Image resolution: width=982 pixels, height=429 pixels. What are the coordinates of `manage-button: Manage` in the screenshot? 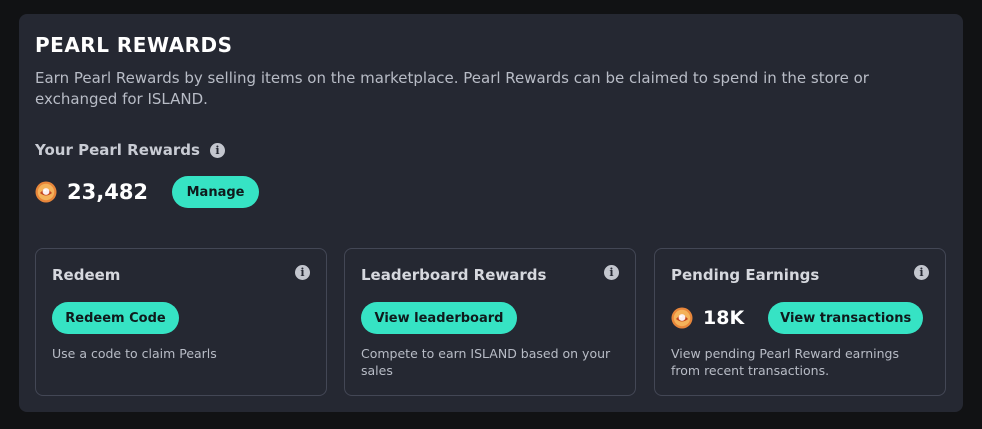 It's located at (216, 192).